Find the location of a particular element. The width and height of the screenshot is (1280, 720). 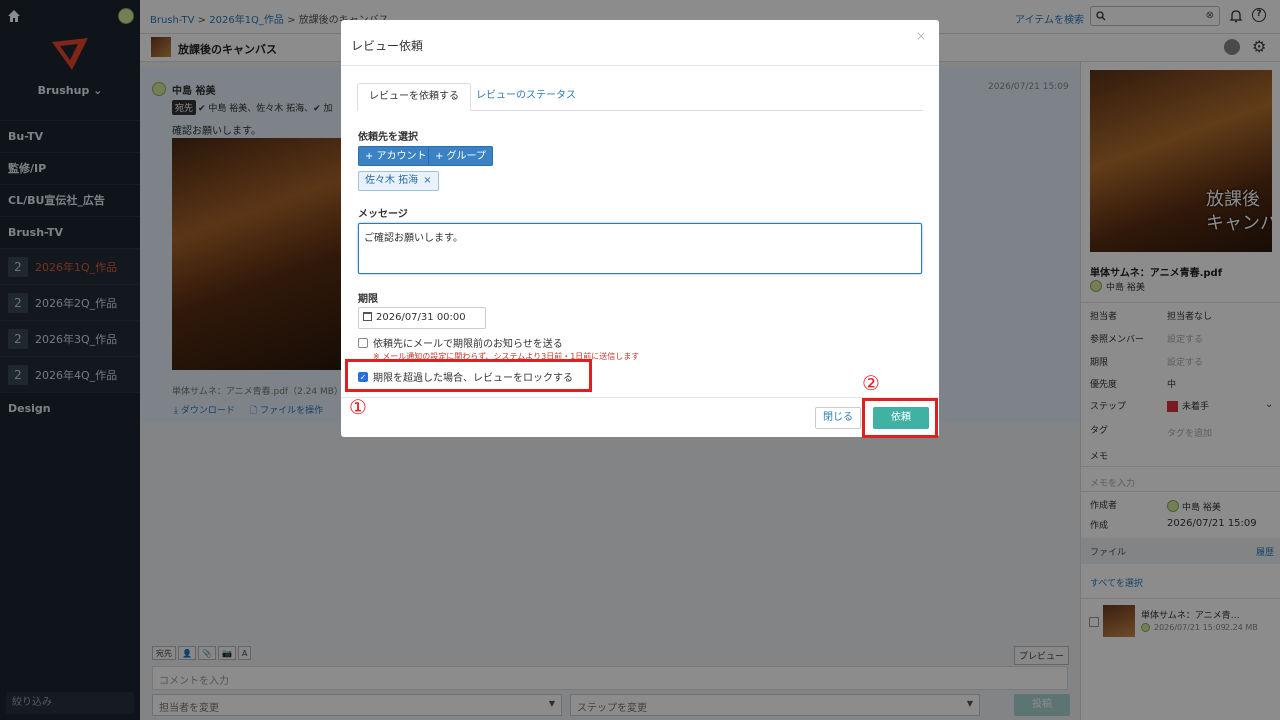

message-textarea: ご確認お願いします。 is located at coordinates (640, 248).